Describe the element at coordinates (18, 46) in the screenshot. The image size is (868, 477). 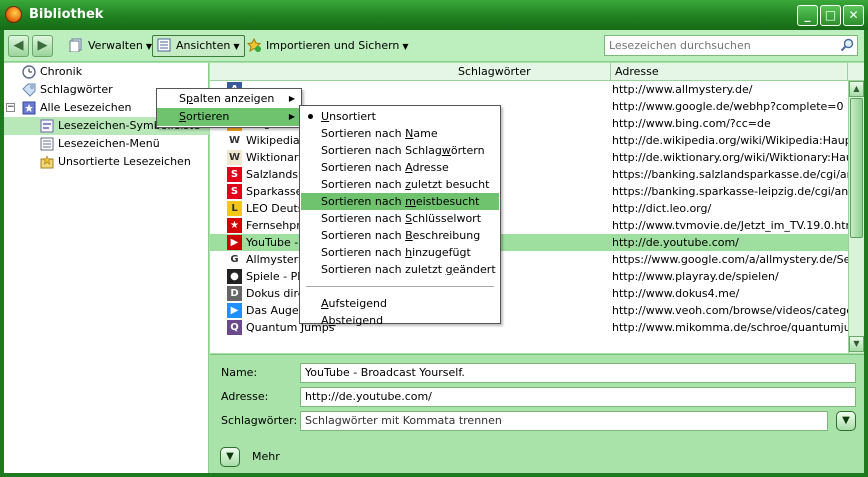
I see `back-button: ◀` at that location.